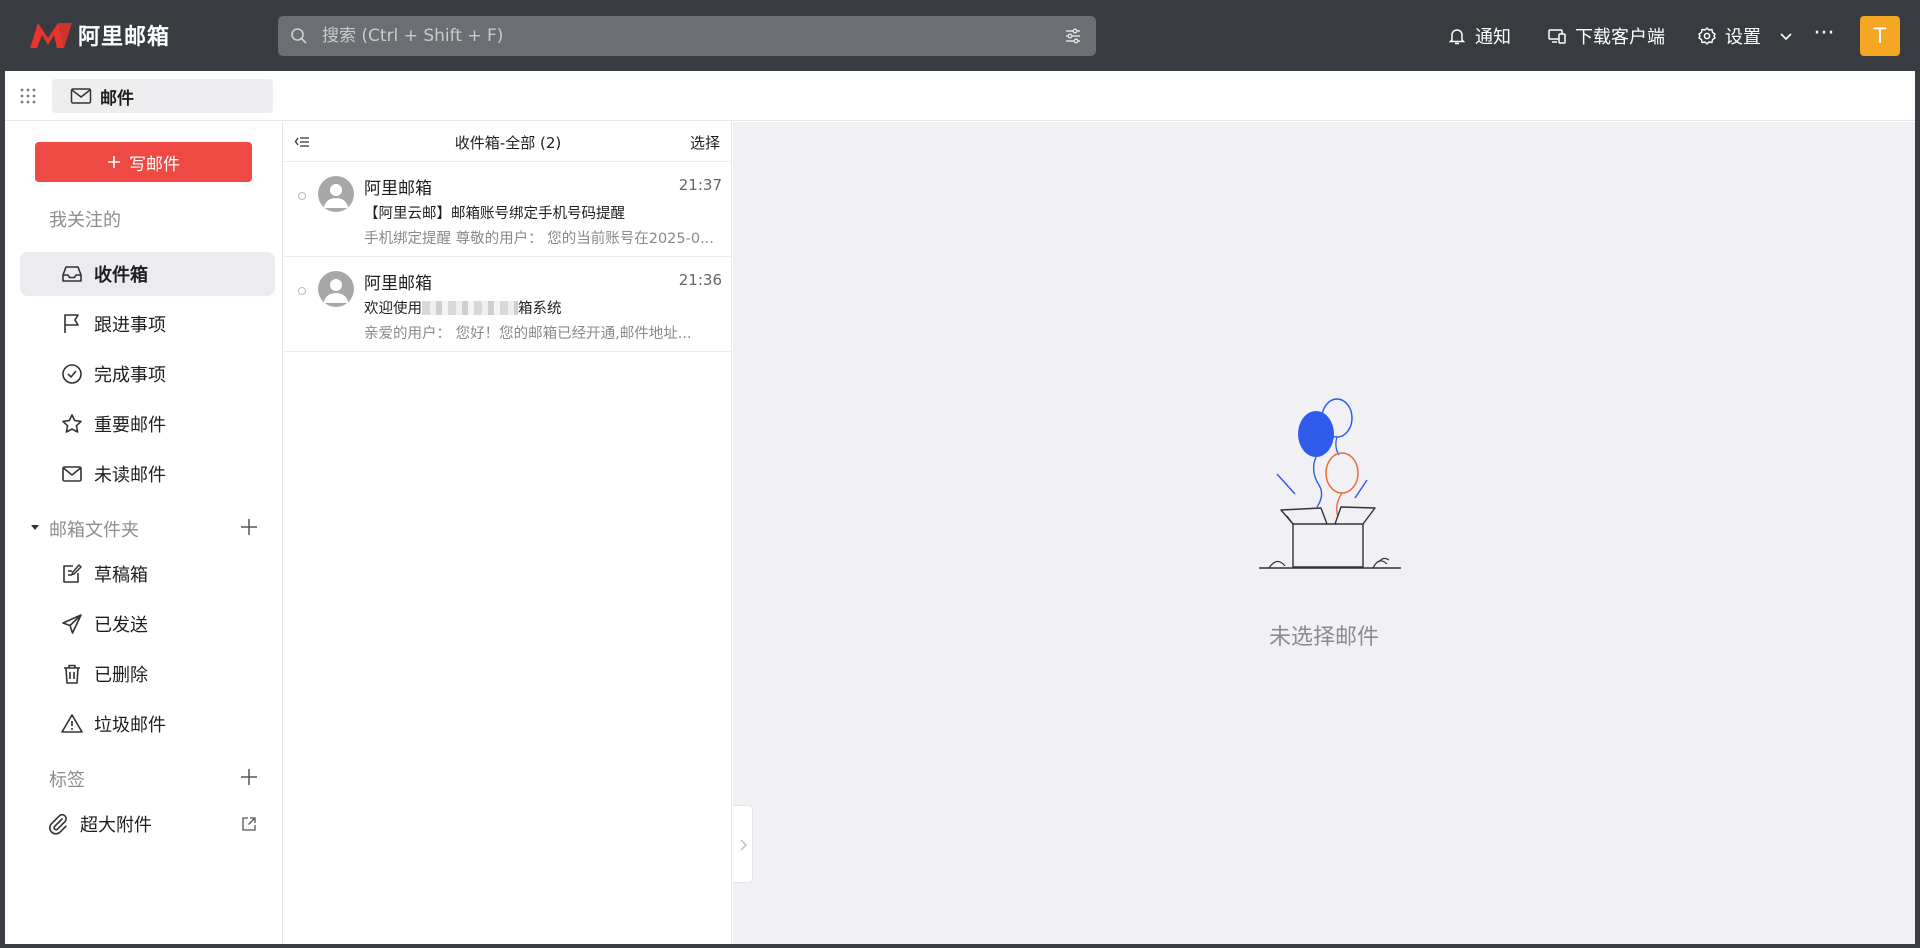  Describe the element at coordinates (1707, 35) in the screenshot. I see `gear-icon` at that location.